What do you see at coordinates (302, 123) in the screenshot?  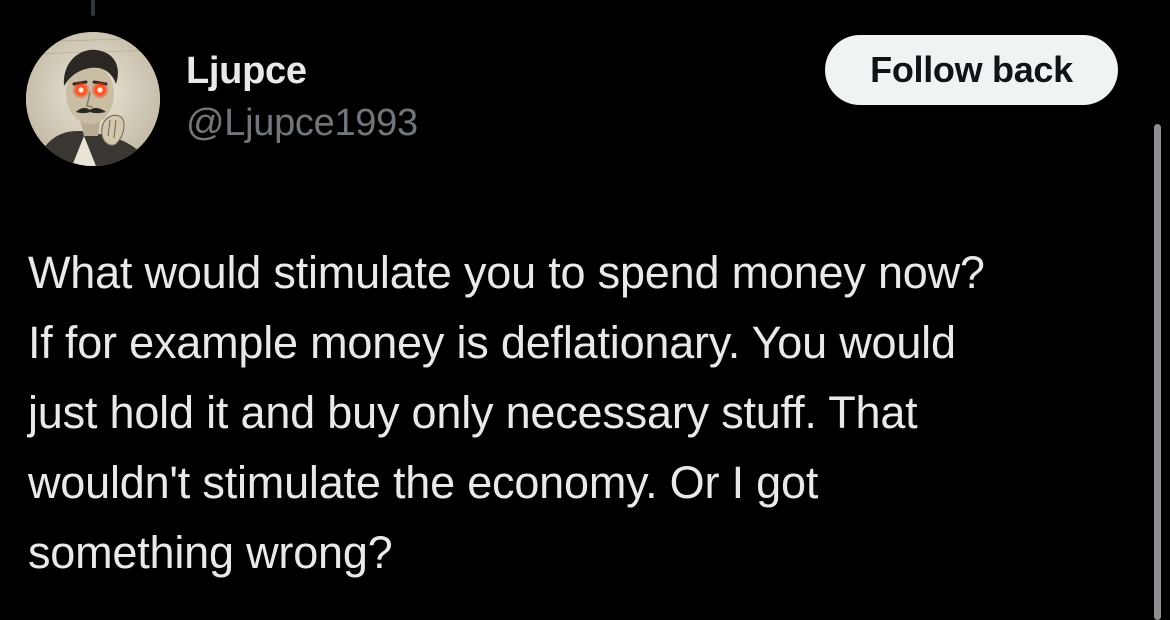 I see `user-handle: @Ljupce1993` at bounding box center [302, 123].